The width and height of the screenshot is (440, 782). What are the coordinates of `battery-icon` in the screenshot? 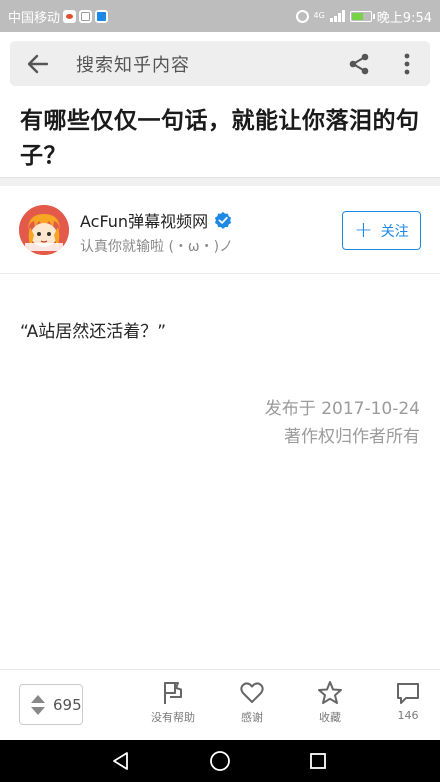 It's located at (362, 16).